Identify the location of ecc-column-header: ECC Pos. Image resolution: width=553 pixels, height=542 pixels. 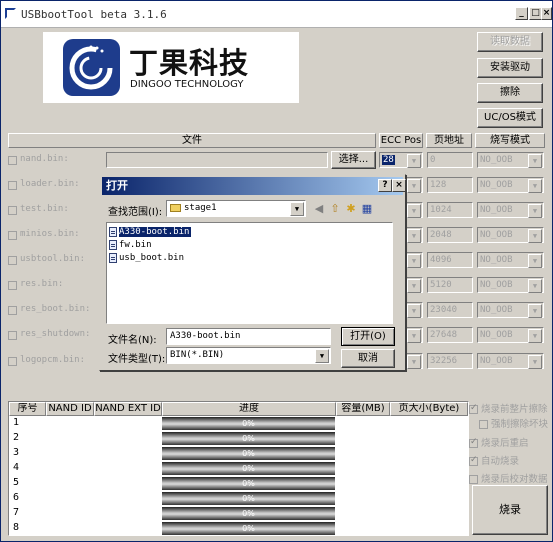
(401, 140).